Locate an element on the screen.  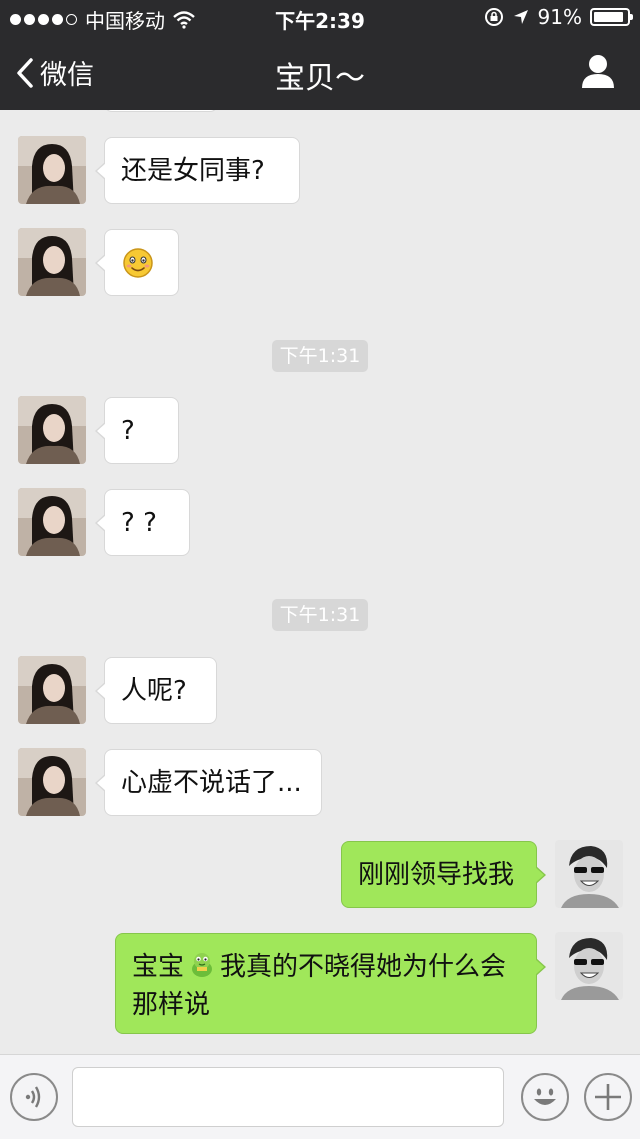
battery-icon is located at coordinates (611, 17).